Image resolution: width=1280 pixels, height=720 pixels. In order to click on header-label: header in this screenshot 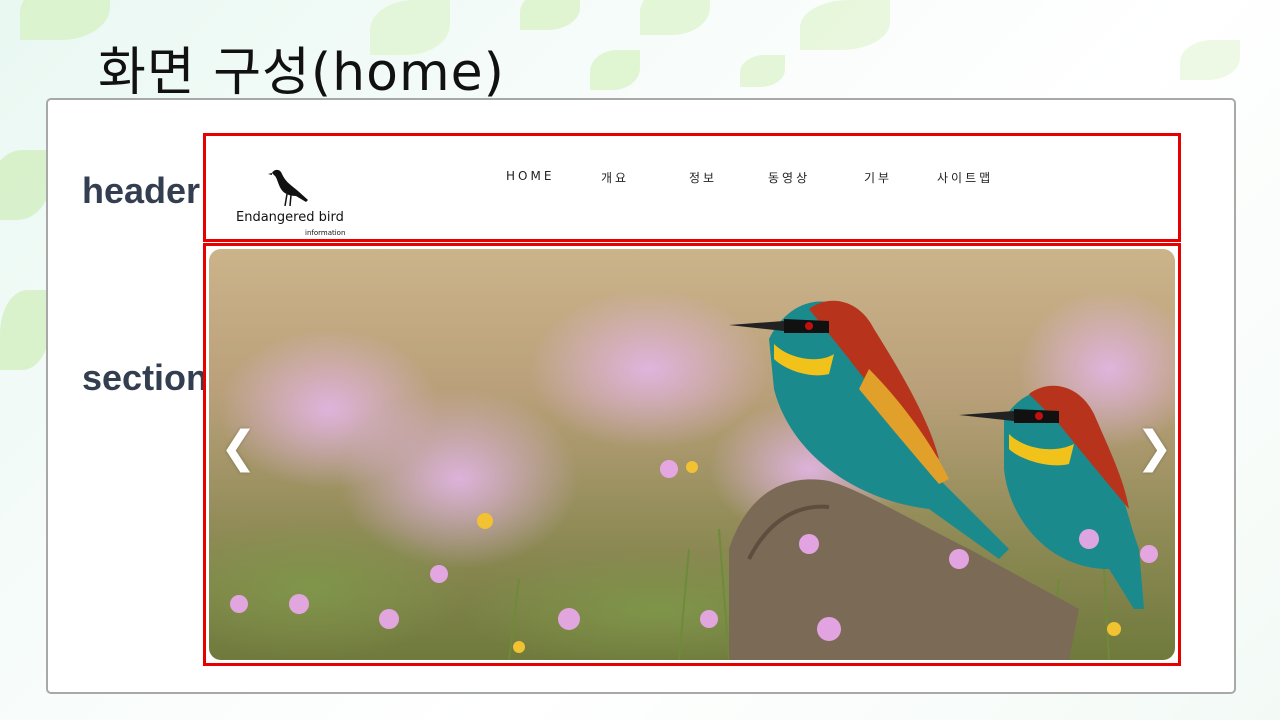, I will do `click(141, 190)`.